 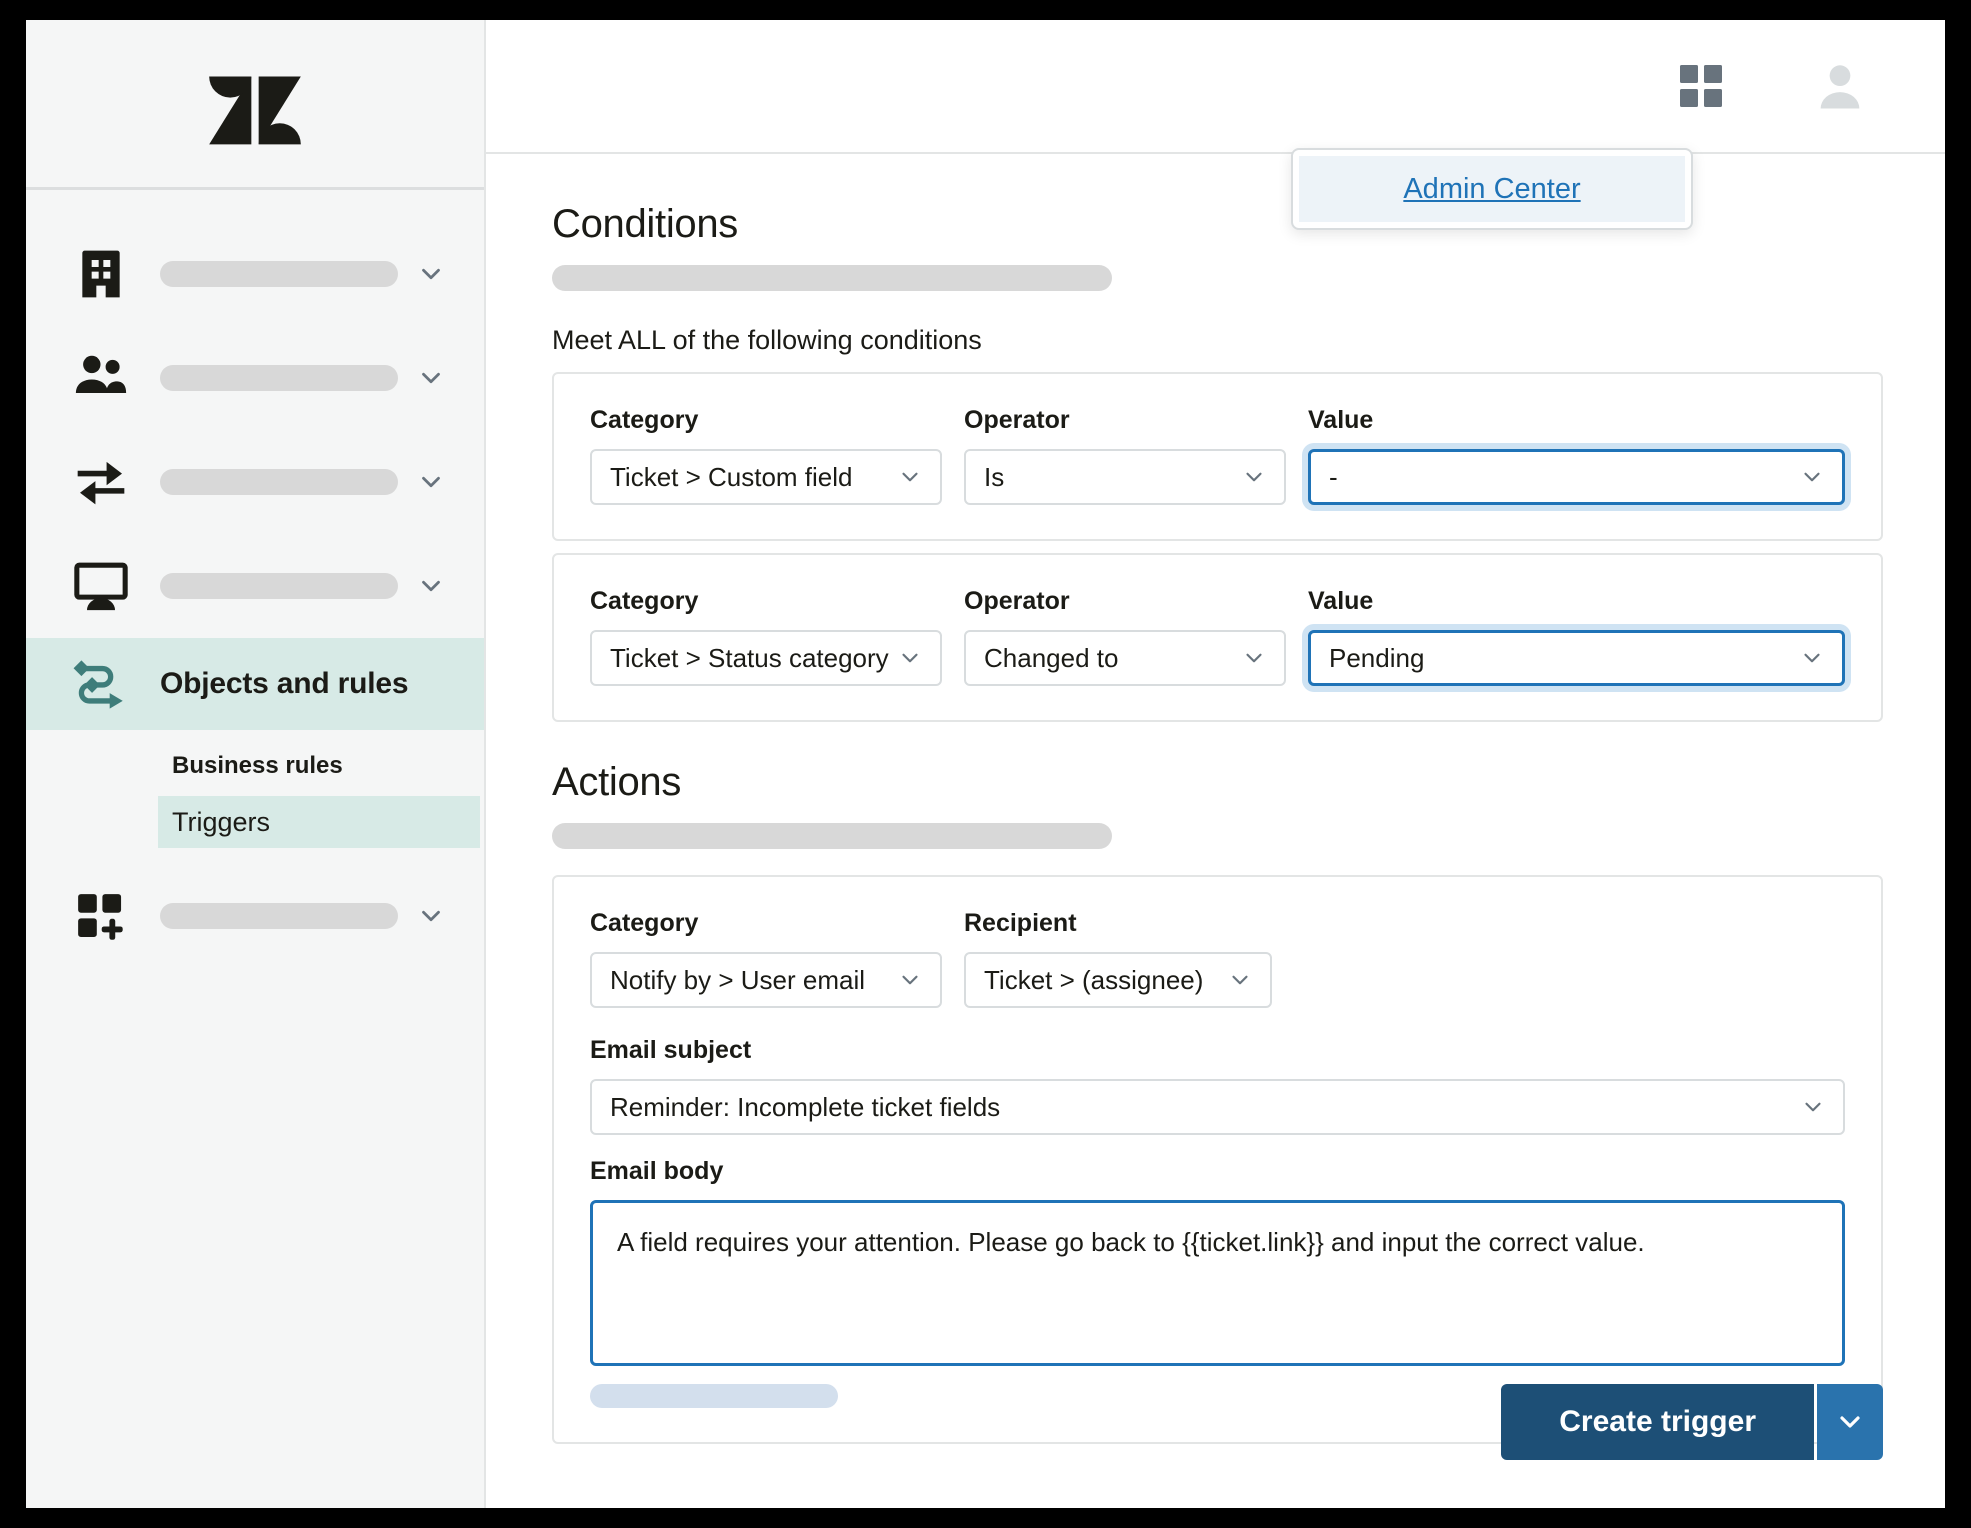 What do you see at coordinates (319, 822) in the screenshot?
I see `sidebar-item-triggers: Triggers` at bounding box center [319, 822].